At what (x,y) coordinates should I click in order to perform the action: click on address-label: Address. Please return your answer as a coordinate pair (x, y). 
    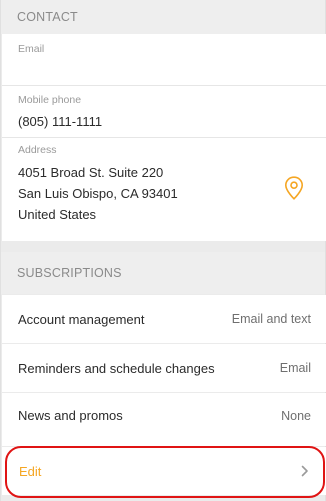
    Looking at the image, I should click on (37, 150).